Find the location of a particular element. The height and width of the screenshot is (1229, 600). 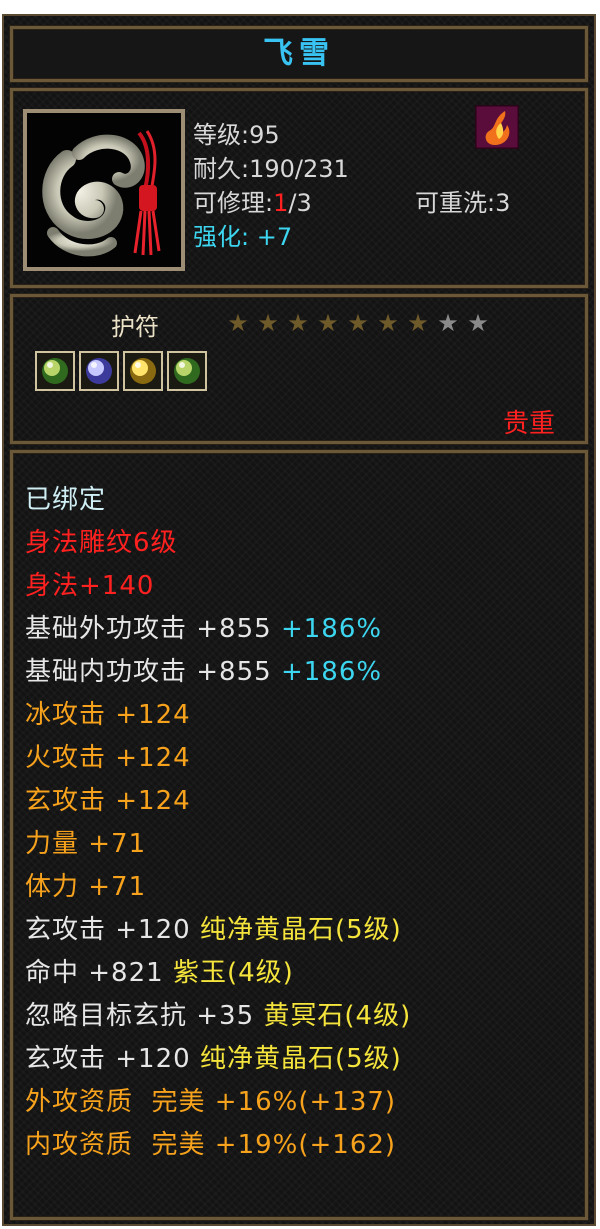

attribute-line: 命中 +821 紫玉(4级) is located at coordinates (159, 970).